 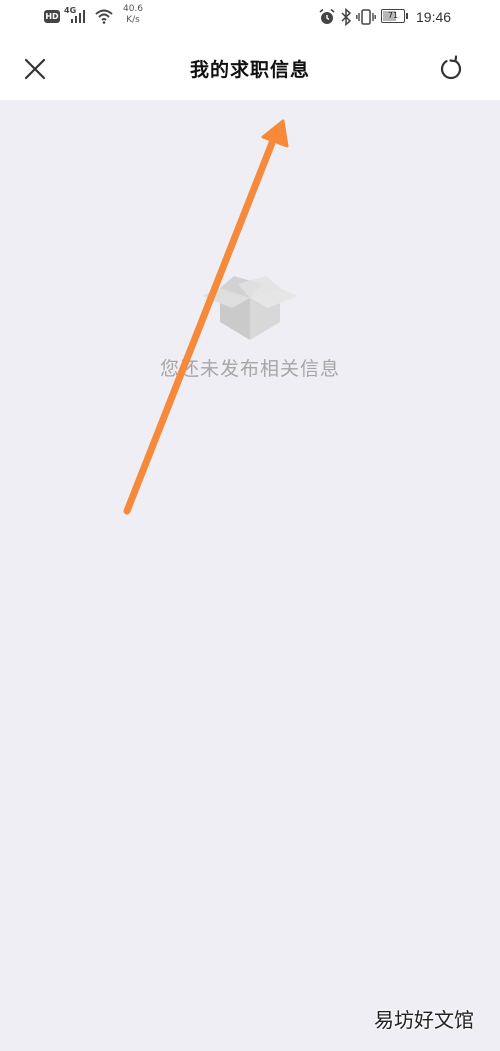 I want to click on vibrate-icon, so click(x=366, y=17).